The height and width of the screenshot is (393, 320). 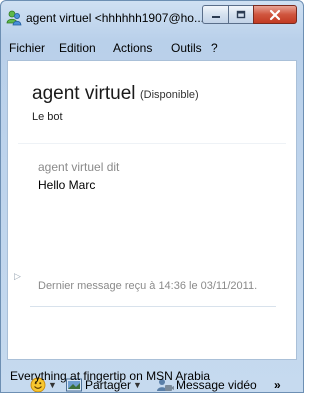 I want to click on messenger-icon, so click(x=14, y=18).